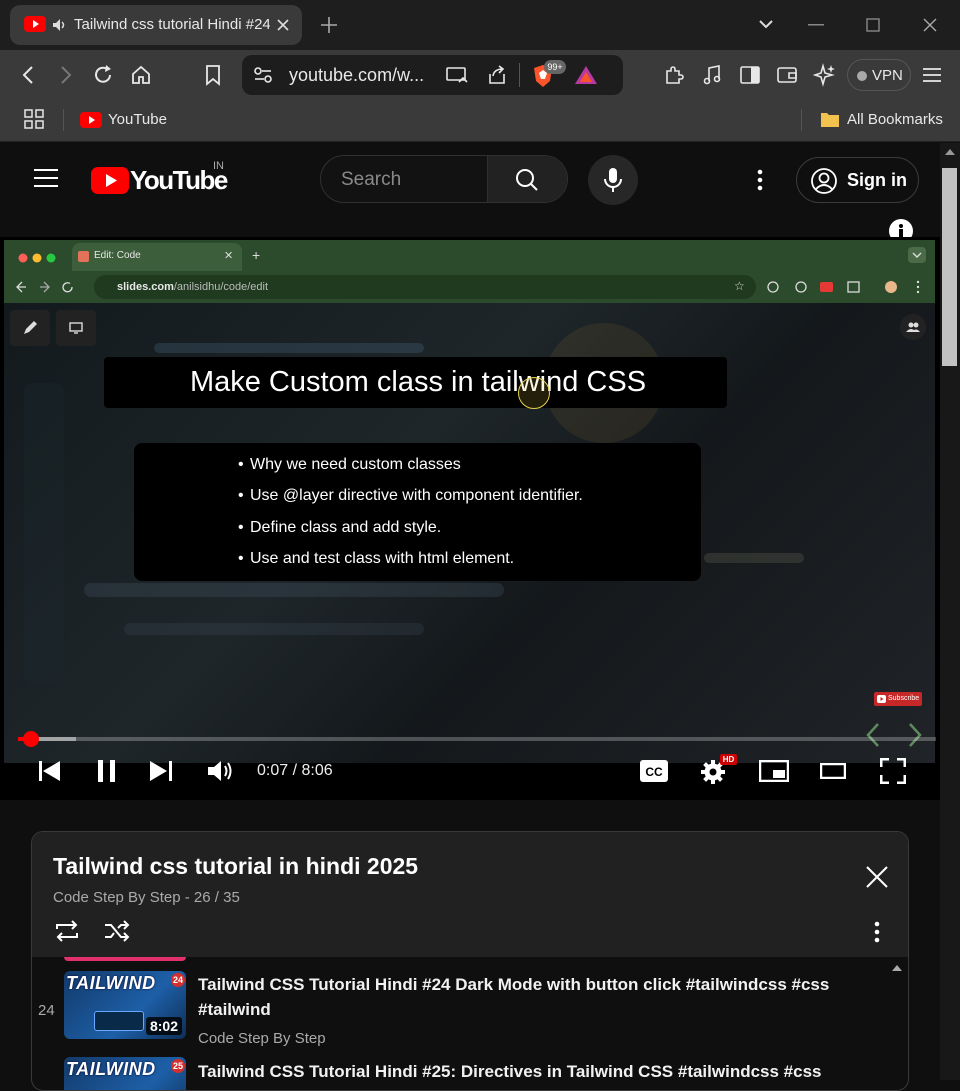 The width and height of the screenshot is (960, 1091). What do you see at coordinates (760, 180) in the screenshot?
I see `settings-more-icon` at bounding box center [760, 180].